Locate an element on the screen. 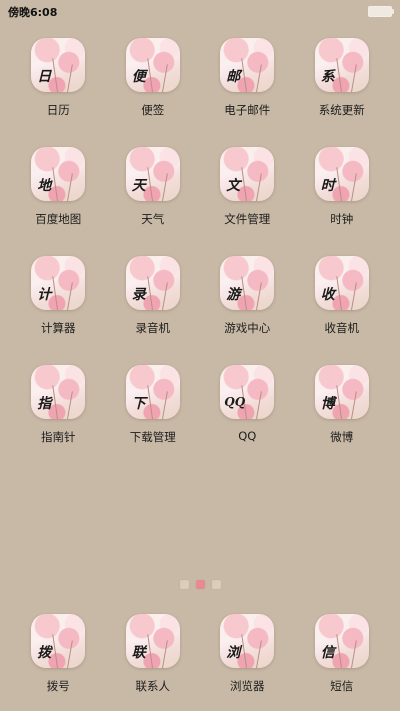 The image size is (400, 711). app-label: 电子邮件 is located at coordinates (247, 110).